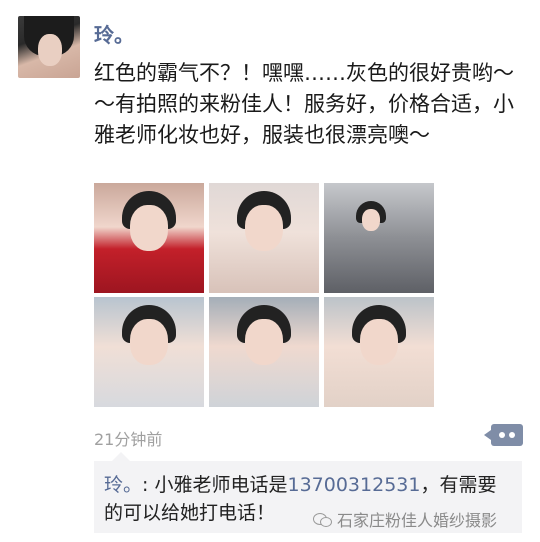 The height and width of the screenshot is (542, 540). I want to click on post-username: 玲。, so click(114, 33).